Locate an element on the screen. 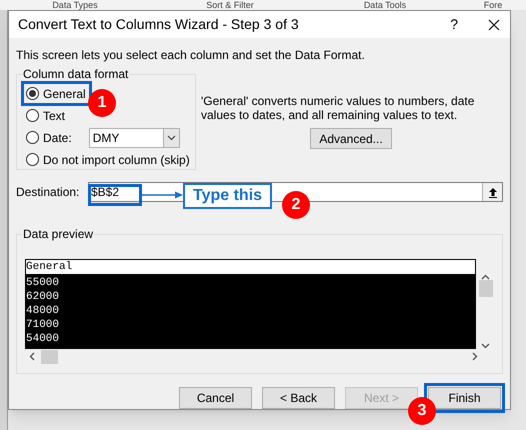  help-button: ? is located at coordinates (454, 24).